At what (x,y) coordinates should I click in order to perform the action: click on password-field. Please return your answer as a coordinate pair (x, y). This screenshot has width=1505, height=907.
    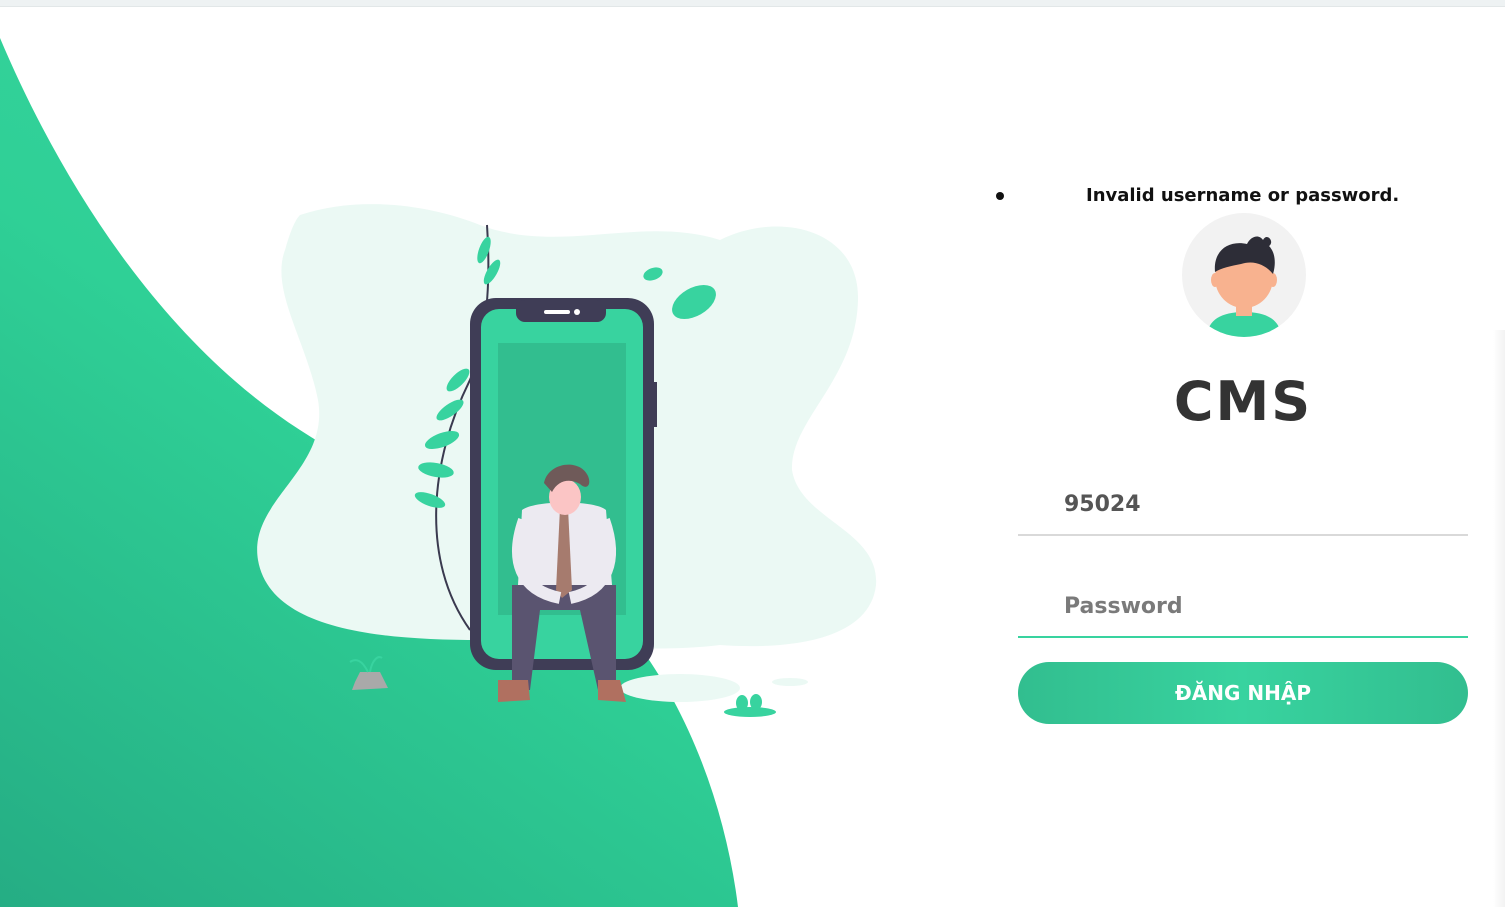
    Looking at the image, I should click on (1243, 607).